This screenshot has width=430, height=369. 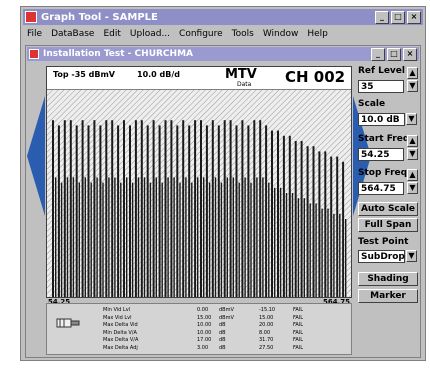 What do you see at coordinates (381, 188) in the screenshot?
I see `stop-freq-field: 564.75` at bounding box center [381, 188].